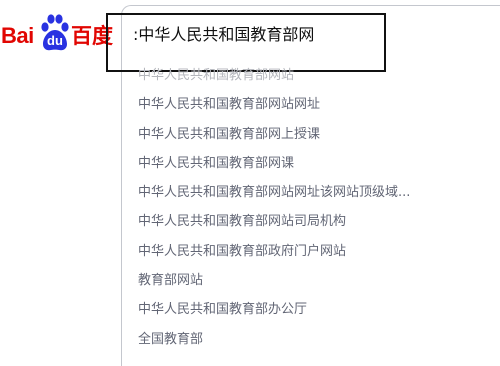 The width and height of the screenshot is (500, 366). Describe the element at coordinates (274, 251) in the screenshot. I see `suggestion-item: 中华人民共和国教育部政府门户网站` at that location.